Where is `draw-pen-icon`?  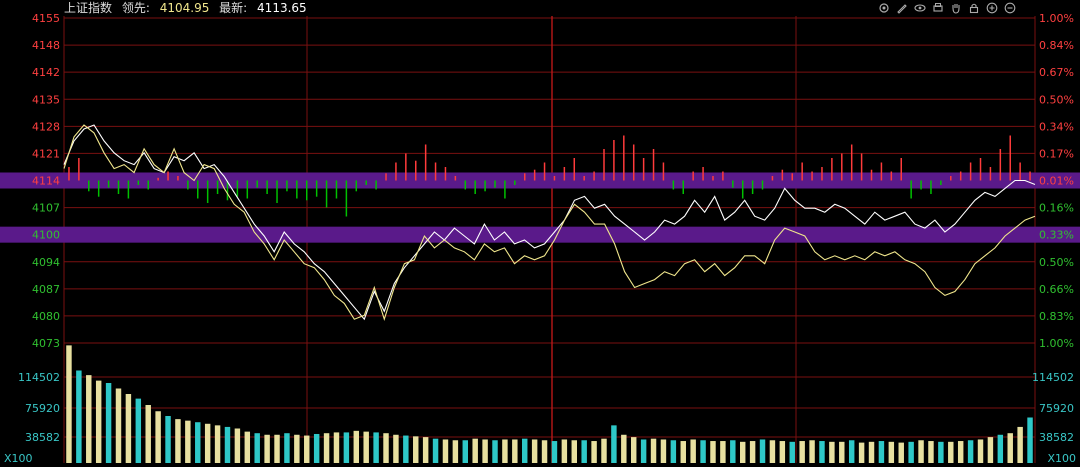 draw-pen-icon is located at coordinates (902, 8).